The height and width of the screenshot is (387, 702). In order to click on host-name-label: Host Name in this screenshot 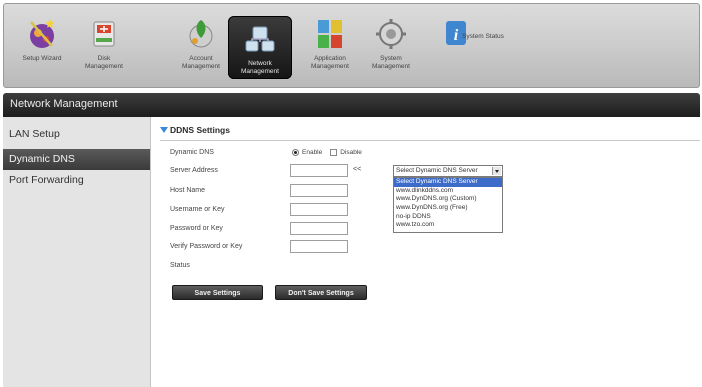, I will do `click(188, 190)`.